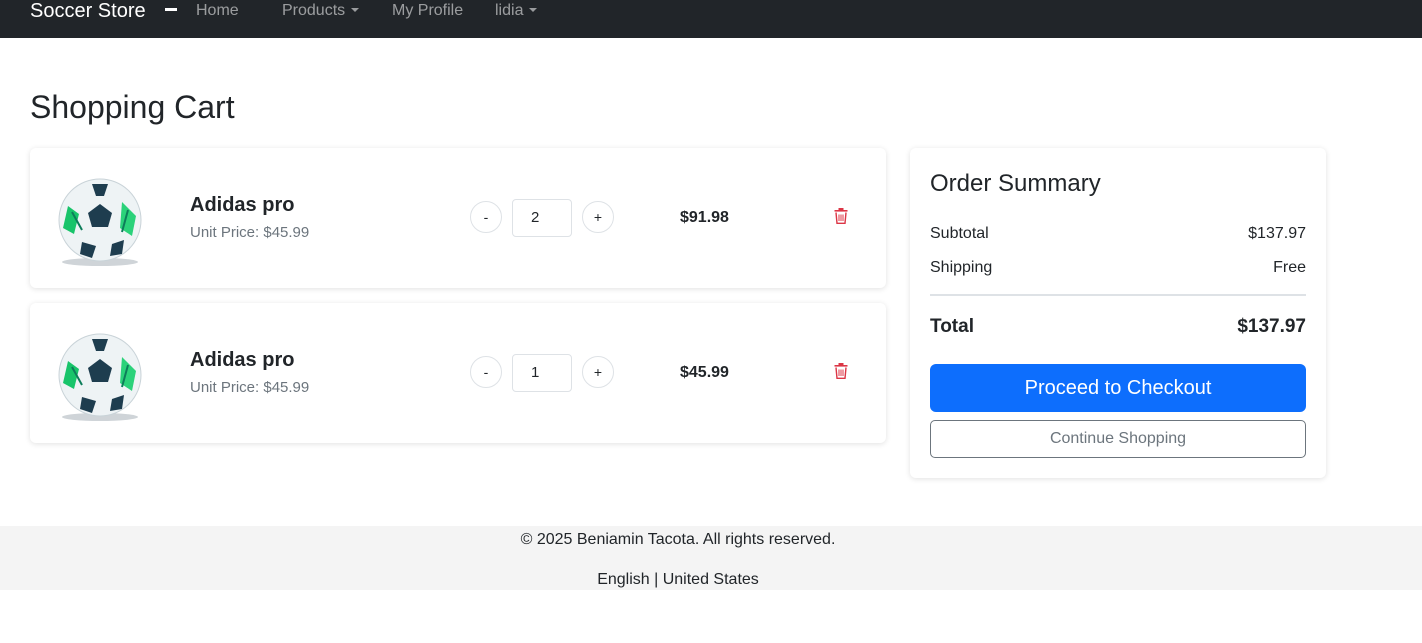  Describe the element at coordinates (171, 9) in the screenshot. I see `menu-toggle-icon` at that location.